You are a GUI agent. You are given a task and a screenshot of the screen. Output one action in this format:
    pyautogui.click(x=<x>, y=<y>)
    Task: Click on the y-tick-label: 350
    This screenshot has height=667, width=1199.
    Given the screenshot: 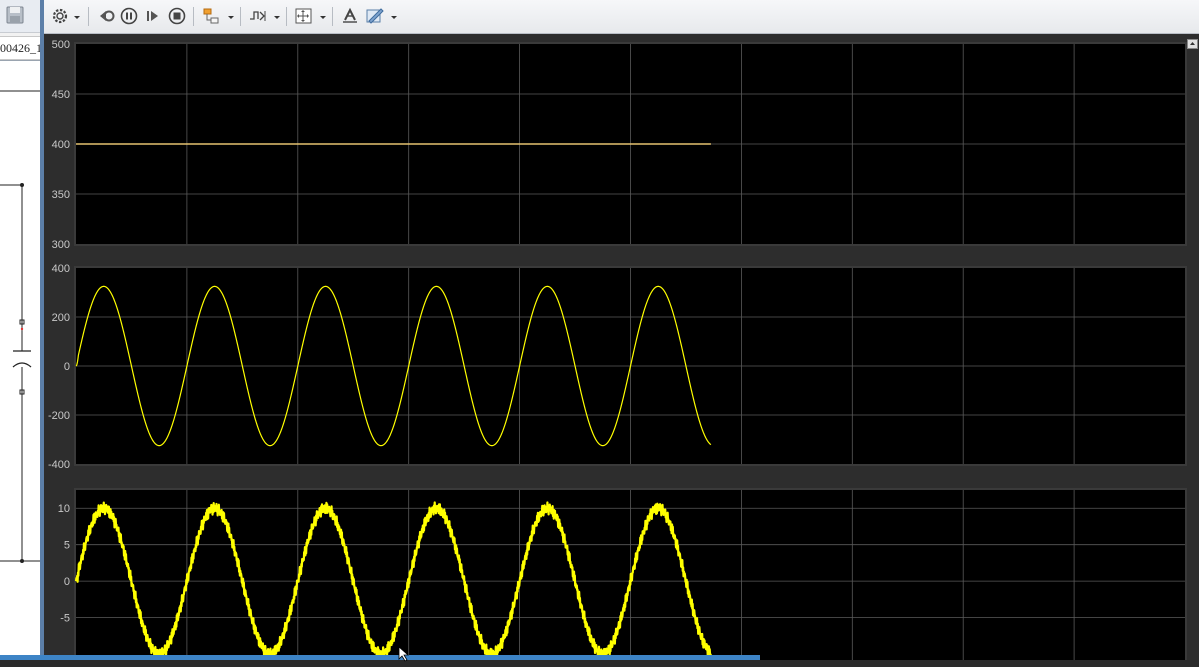 What is the action you would take?
    pyautogui.click(x=61, y=195)
    